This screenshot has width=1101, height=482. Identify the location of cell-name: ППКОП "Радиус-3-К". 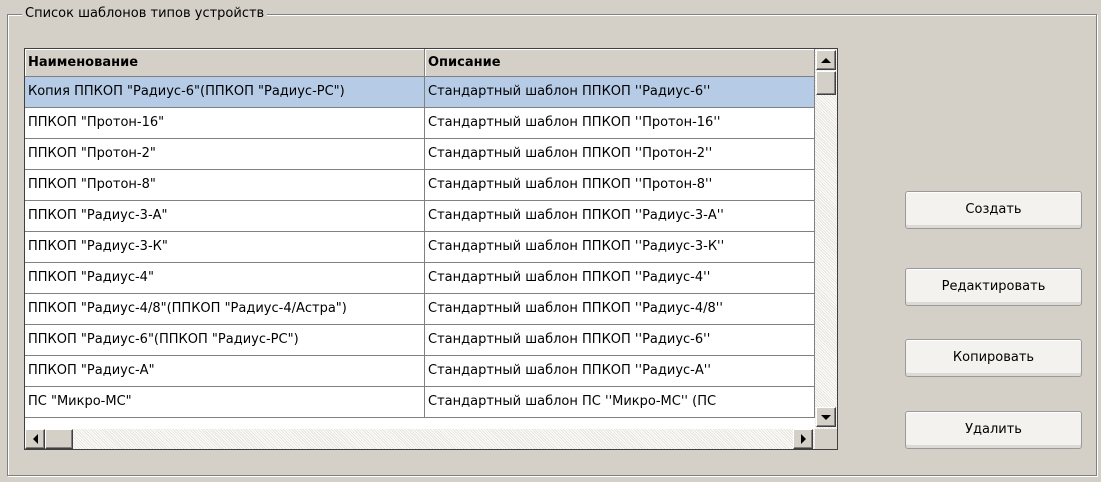
(225, 247).